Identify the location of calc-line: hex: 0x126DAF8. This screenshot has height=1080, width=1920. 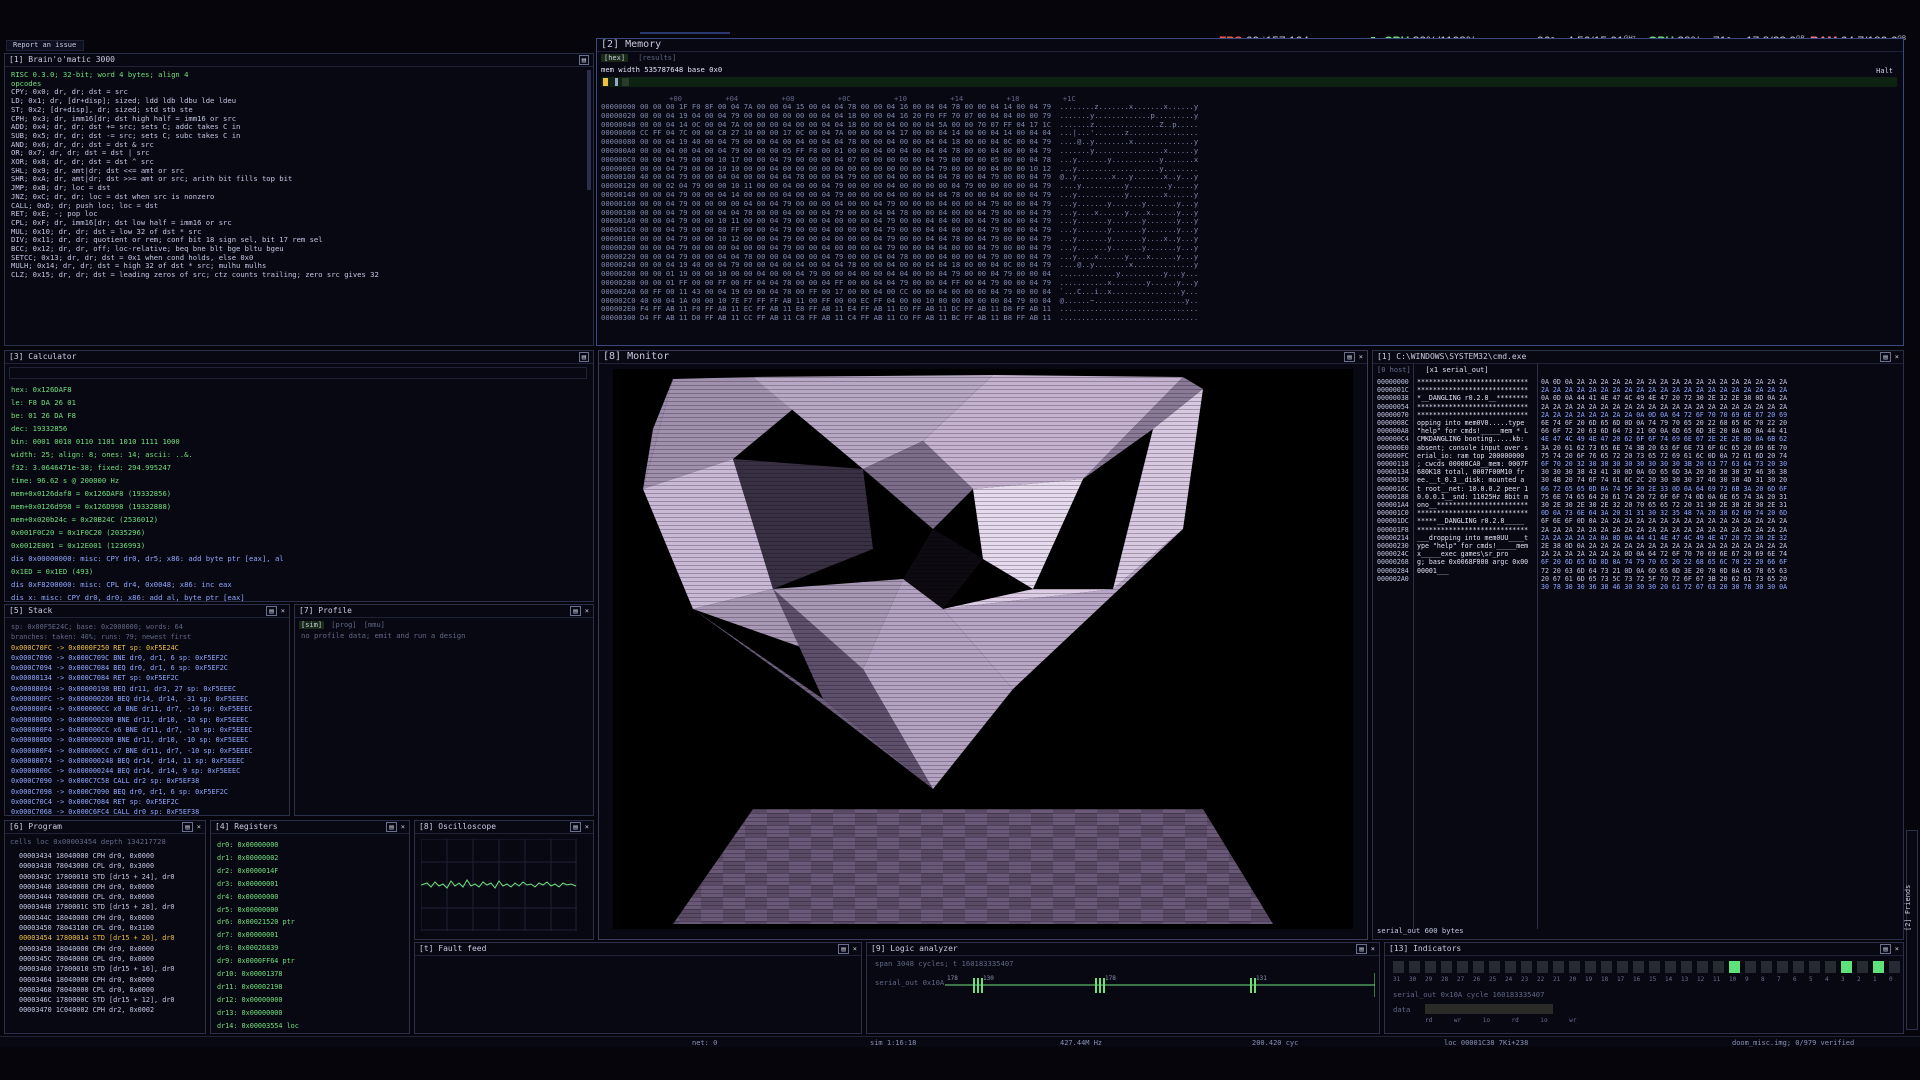
(41, 389).